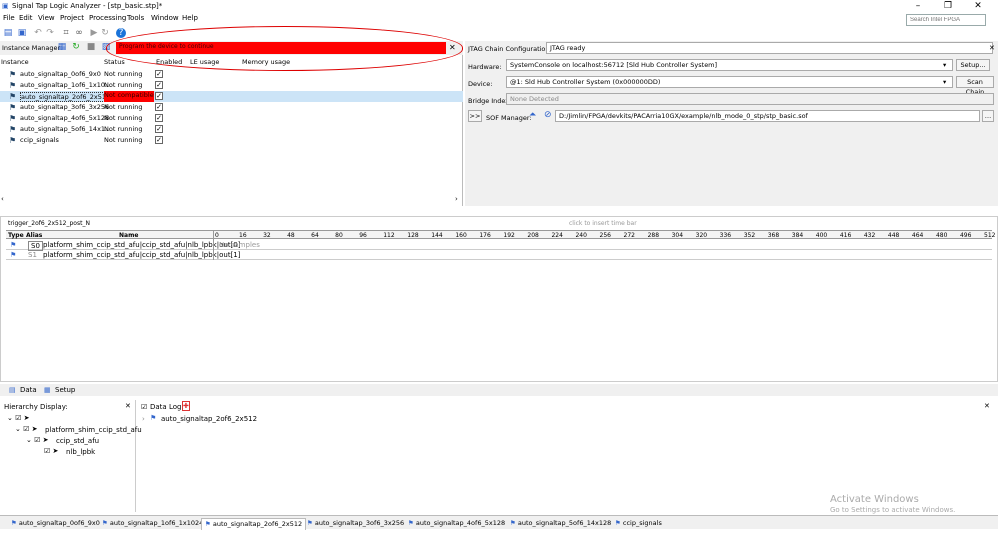 The height and width of the screenshot is (543, 998). What do you see at coordinates (50, 33) in the screenshot?
I see `redo-icon: ↷` at bounding box center [50, 33].